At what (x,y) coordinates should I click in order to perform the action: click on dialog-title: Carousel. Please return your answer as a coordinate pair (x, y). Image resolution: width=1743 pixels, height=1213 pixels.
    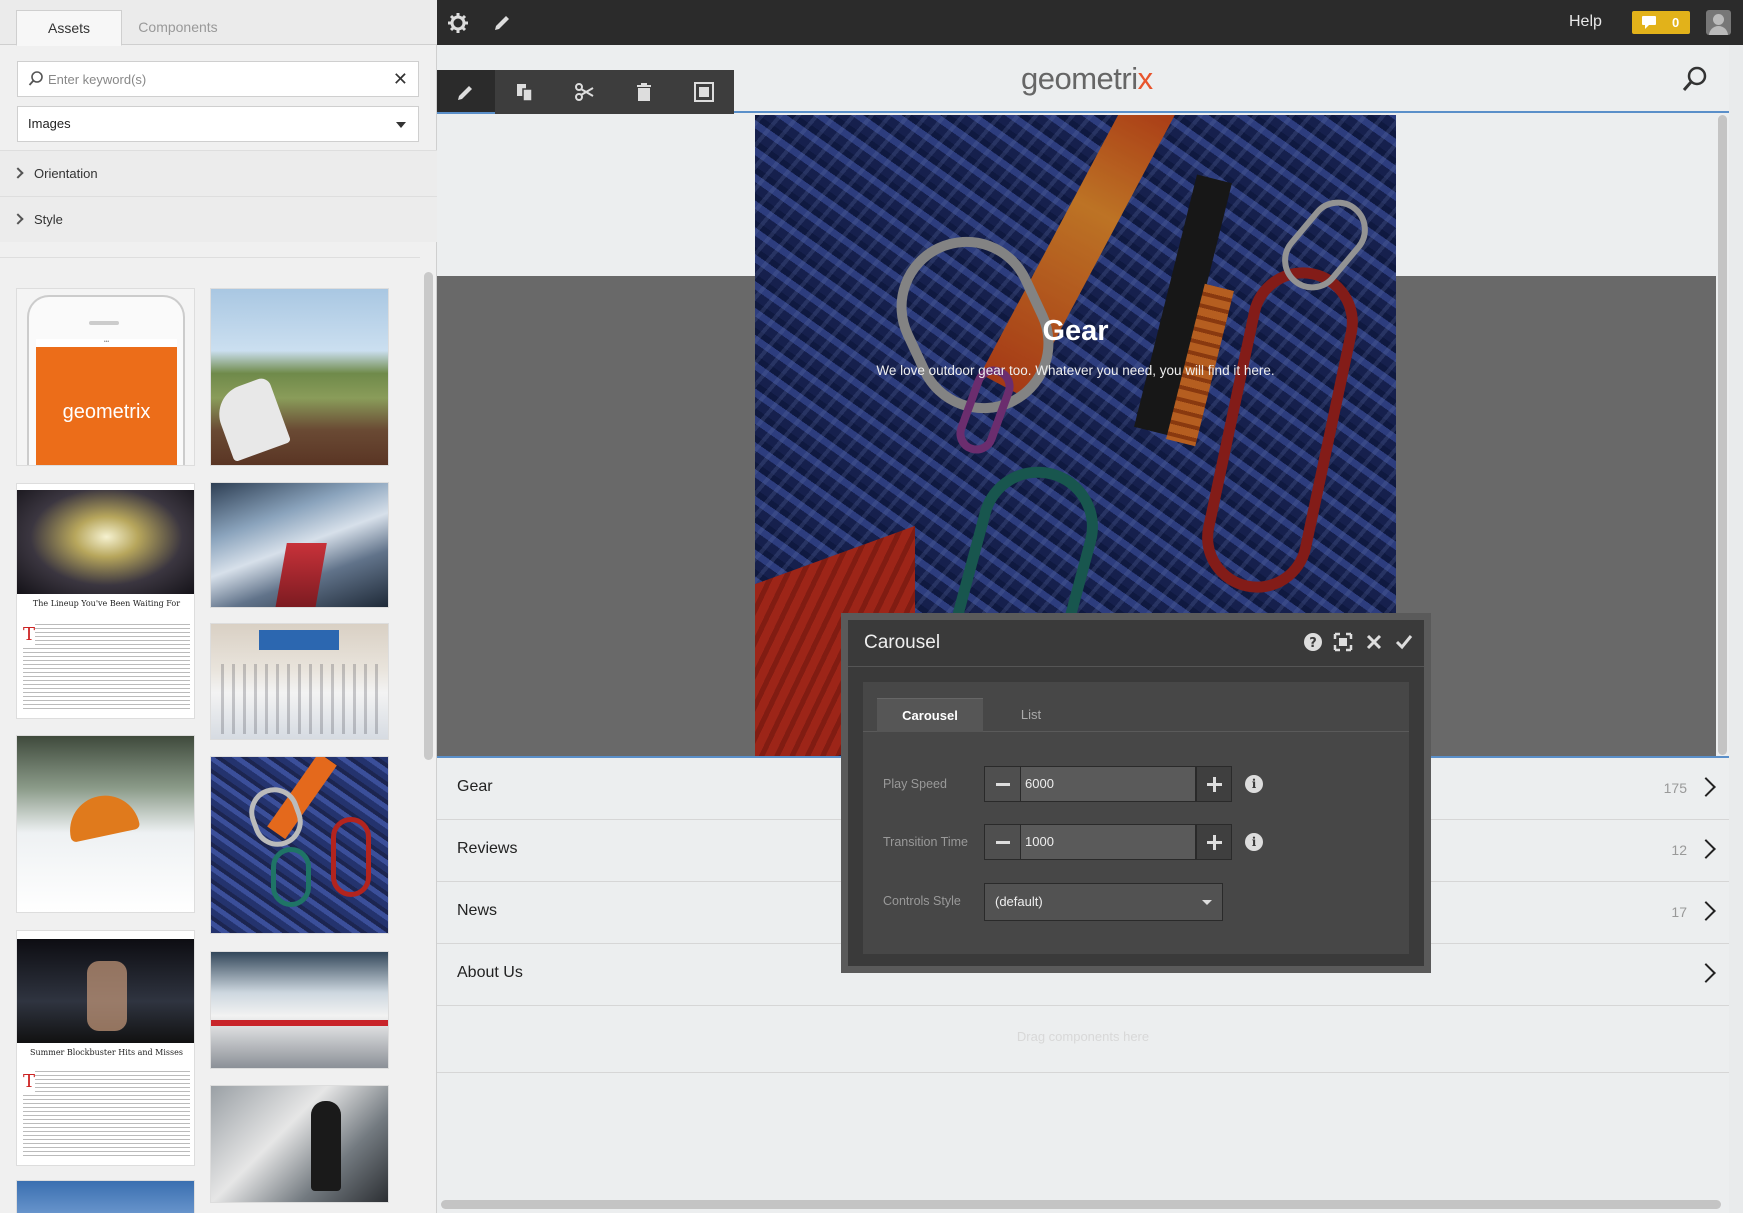
    Looking at the image, I should click on (902, 642).